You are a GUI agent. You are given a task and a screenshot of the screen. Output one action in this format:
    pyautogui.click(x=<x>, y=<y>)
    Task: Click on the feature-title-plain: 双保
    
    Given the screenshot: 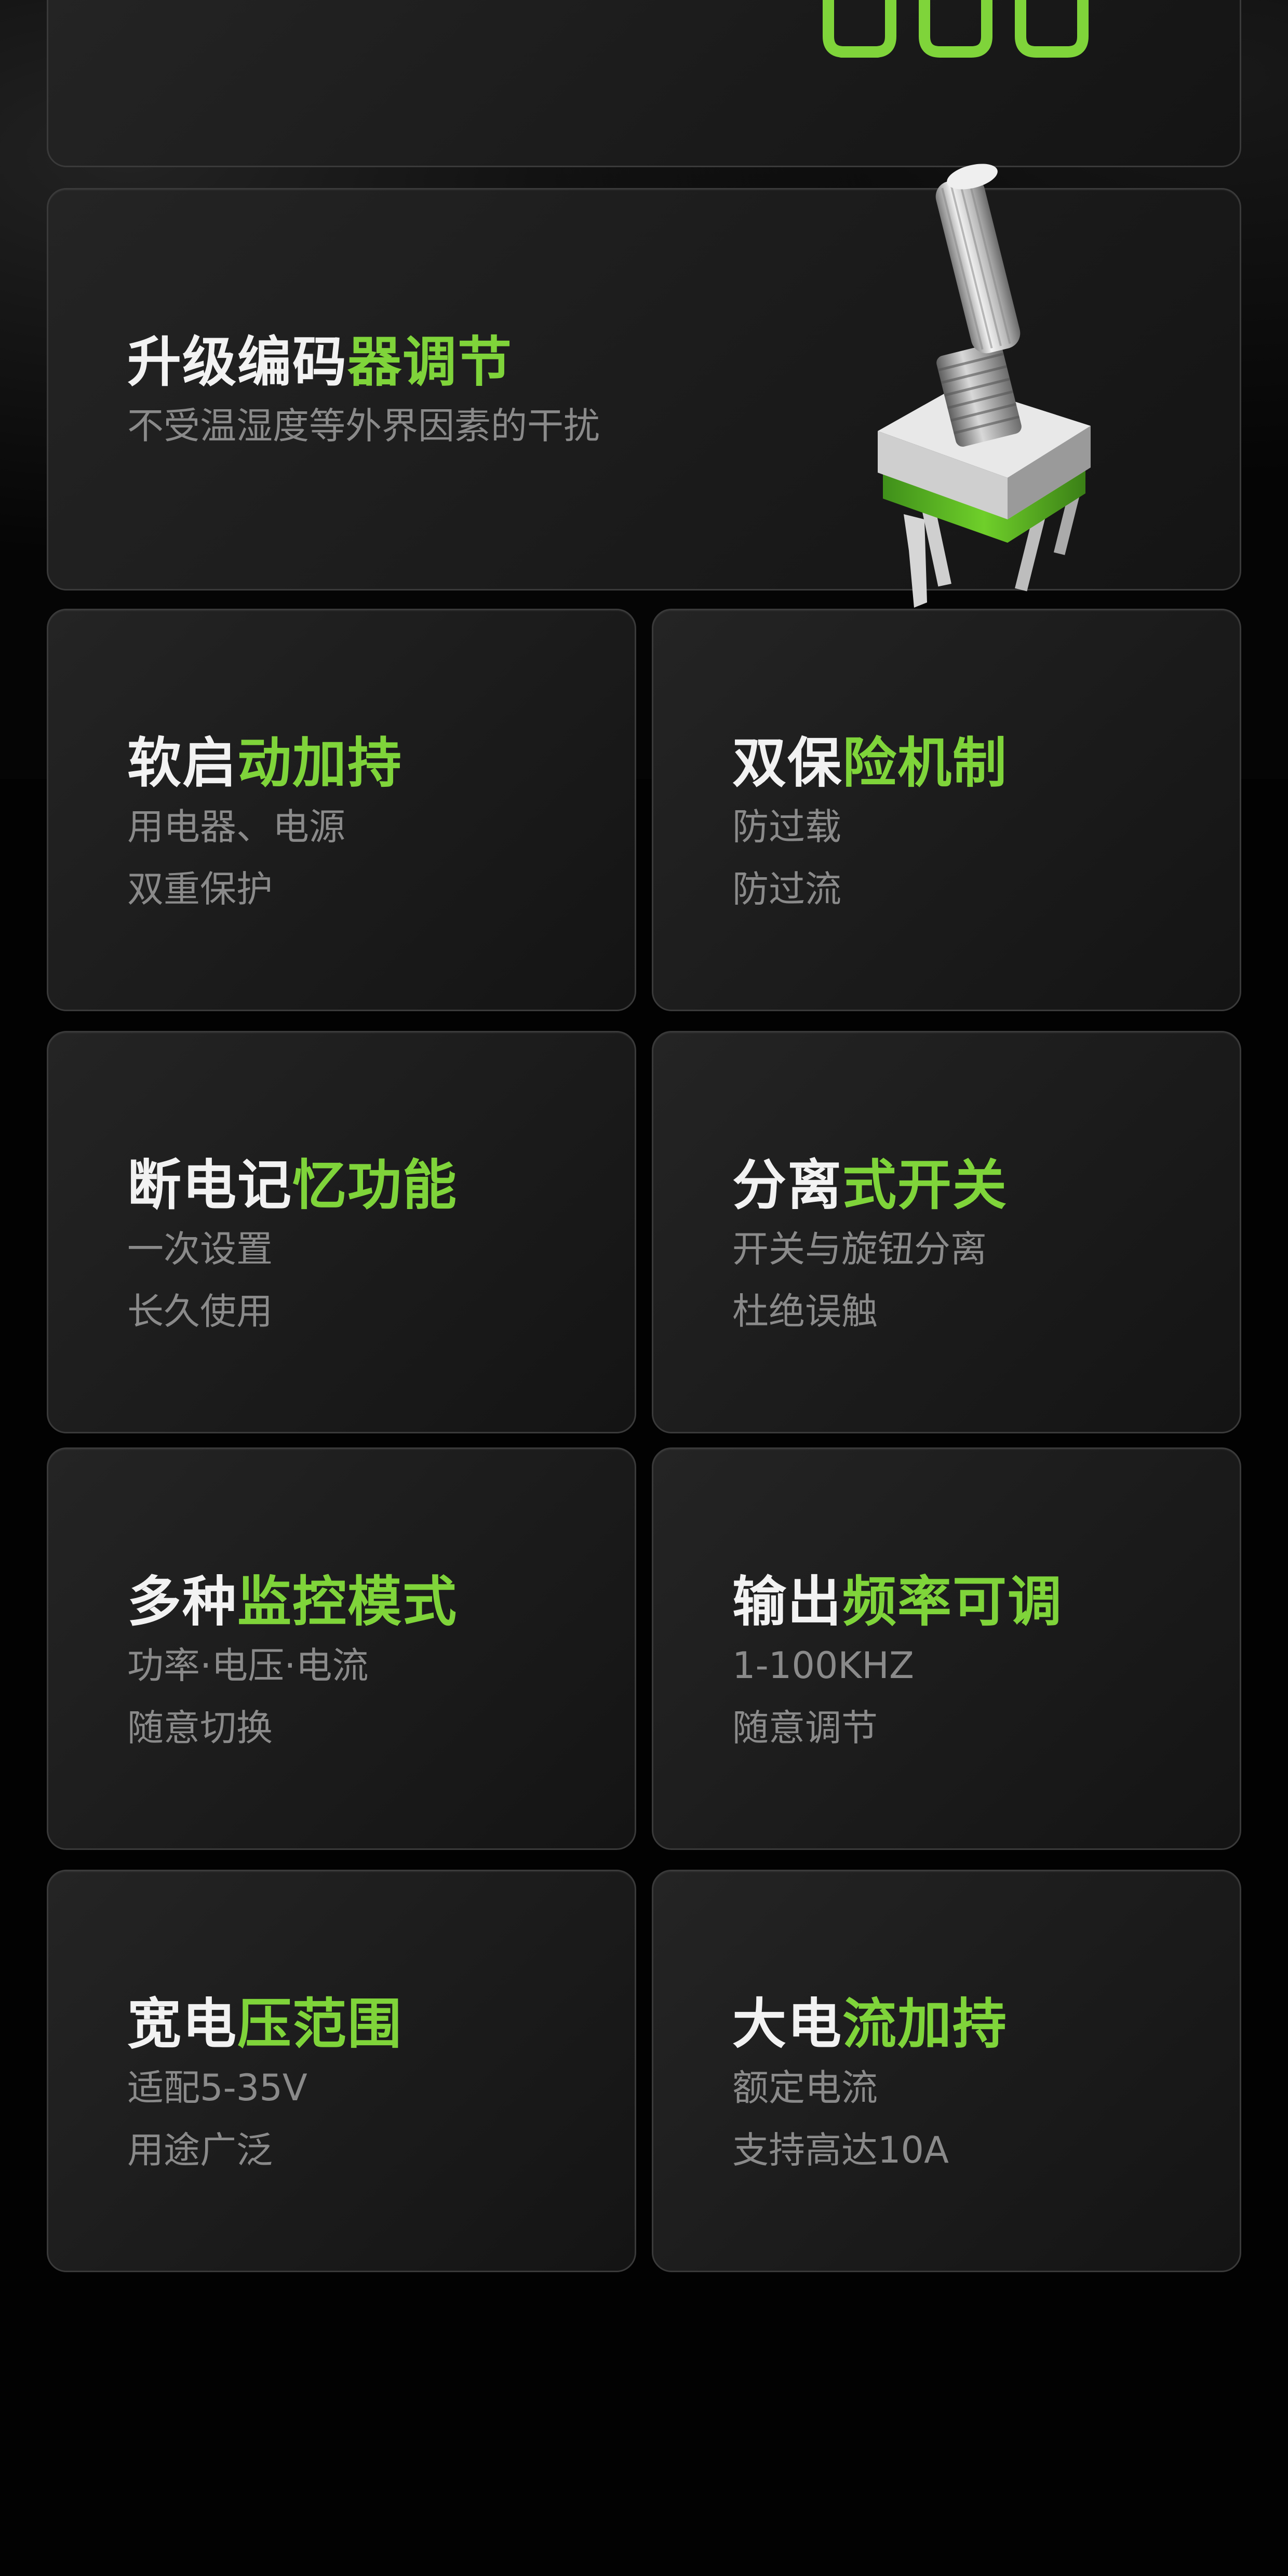 What is the action you would take?
    pyautogui.click(x=788, y=763)
    